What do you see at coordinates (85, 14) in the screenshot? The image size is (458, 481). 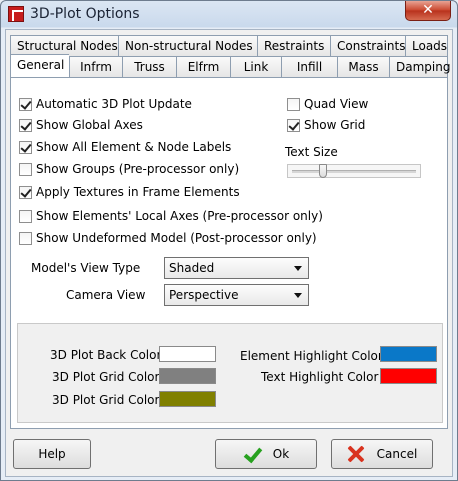 I see `window-title: 3D-Plot Options` at bounding box center [85, 14].